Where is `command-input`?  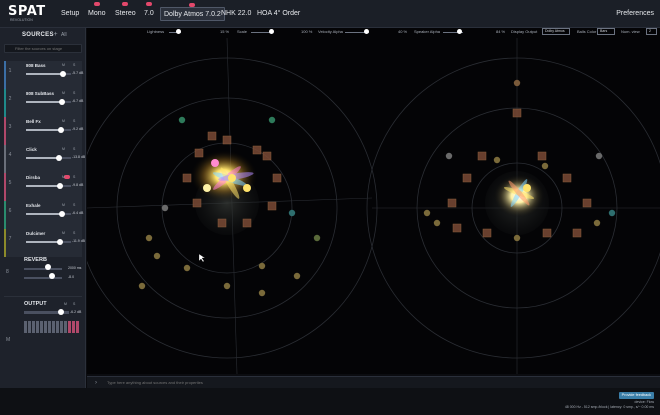
command-input is located at coordinates (372, 383).